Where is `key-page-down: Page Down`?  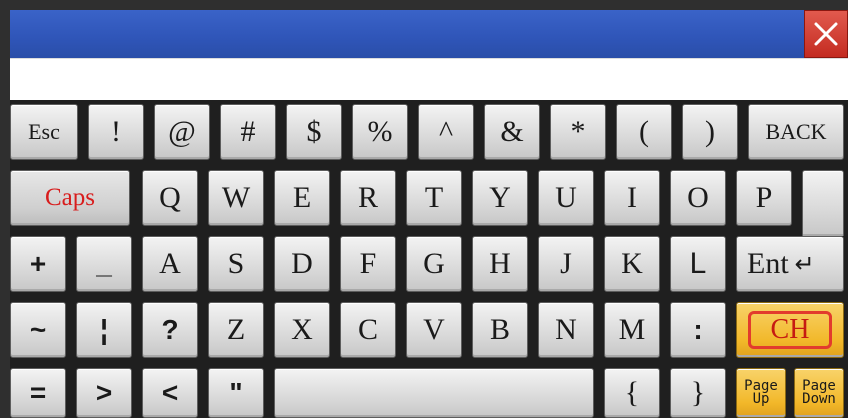 key-page-down: Page Down is located at coordinates (819, 393).